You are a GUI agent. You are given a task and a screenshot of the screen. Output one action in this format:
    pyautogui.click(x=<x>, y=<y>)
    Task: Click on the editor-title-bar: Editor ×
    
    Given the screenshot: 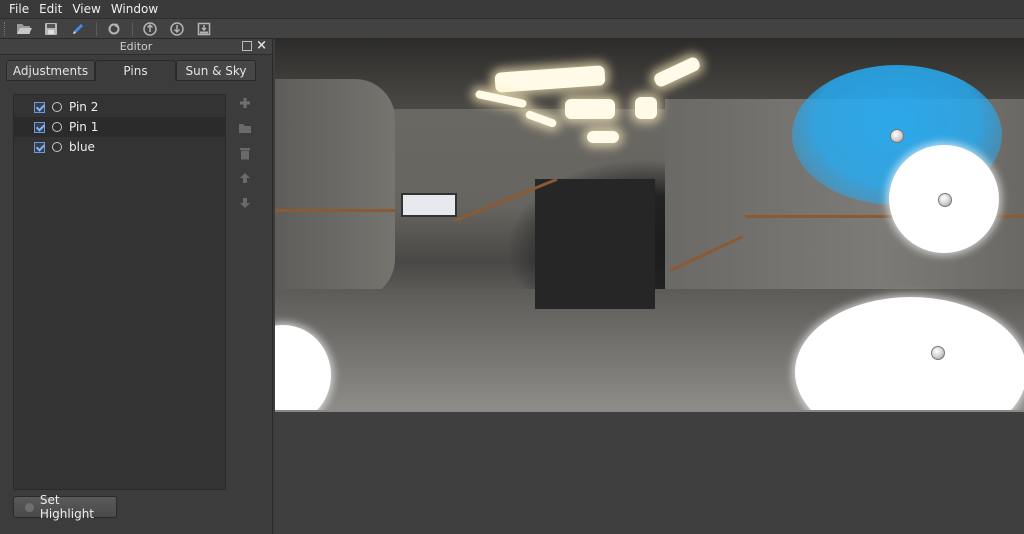 What is the action you would take?
    pyautogui.click(x=136, y=46)
    